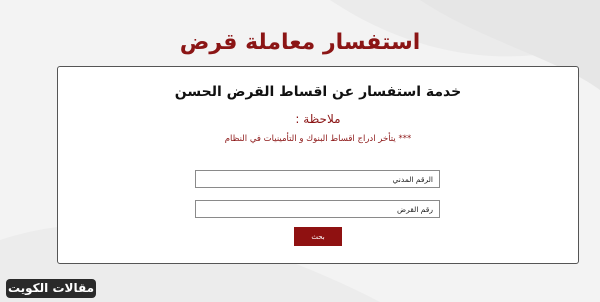 The image size is (600, 302). What do you see at coordinates (318, 92) in the screenshot?
I see `form-heading: خدمة استفسار عن اقساط القرض الحسن` at bounding box center [318, 92].